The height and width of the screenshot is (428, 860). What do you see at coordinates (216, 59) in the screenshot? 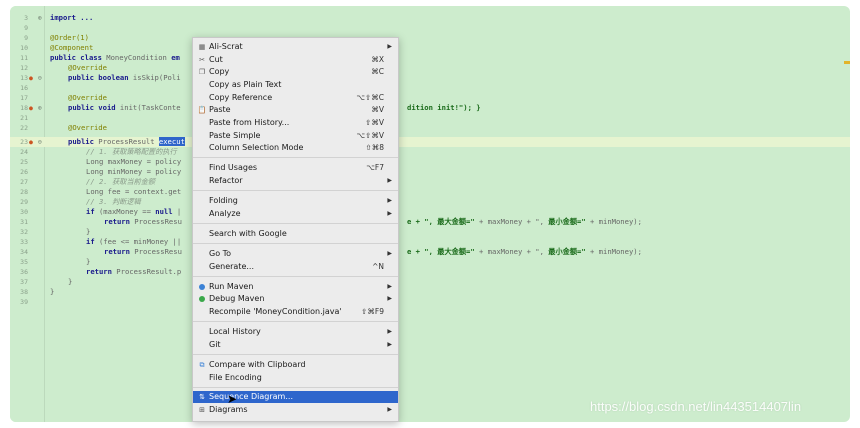
I see `menu-item-label: Cut` at bounding box center [216, 59].